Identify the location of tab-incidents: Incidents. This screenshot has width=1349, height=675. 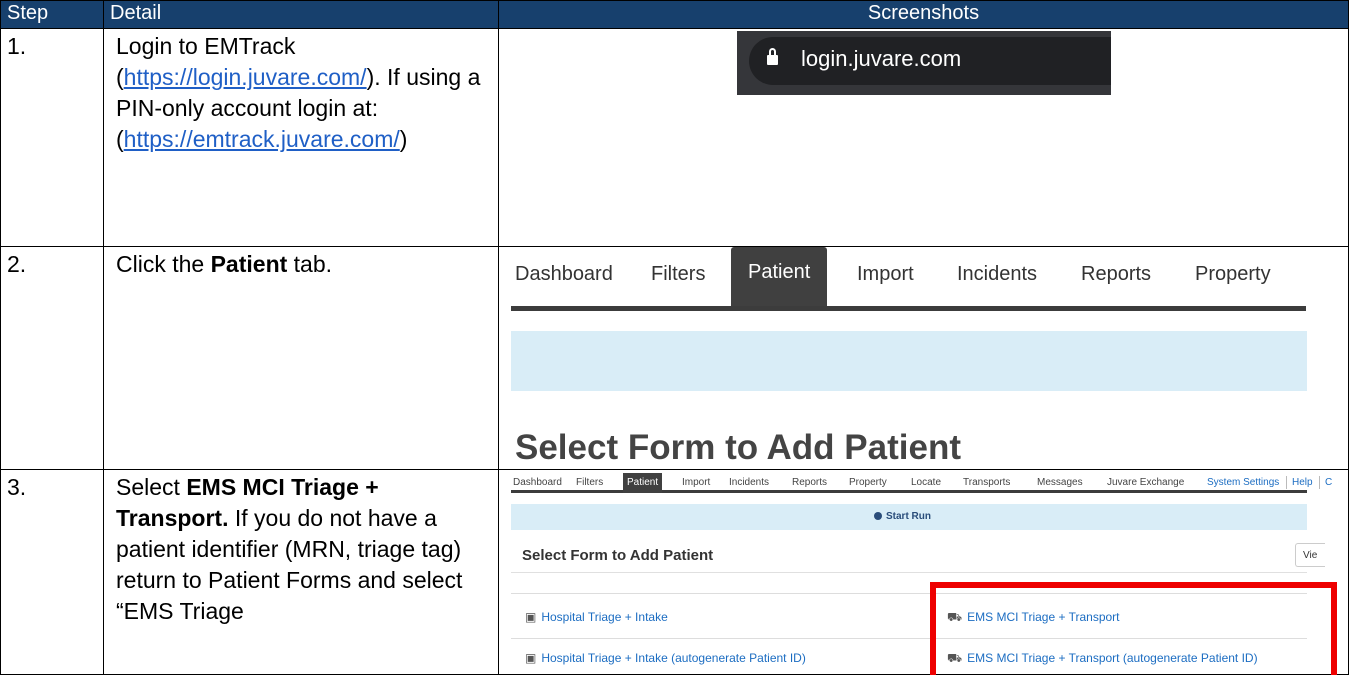
(997, 274).